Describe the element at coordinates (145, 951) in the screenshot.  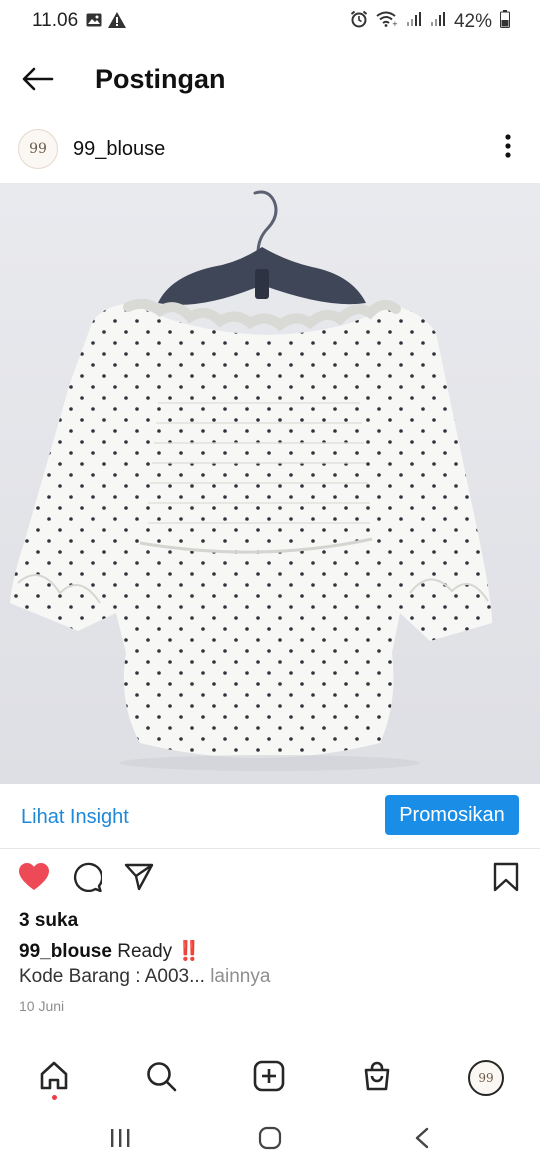
I see `caption-text: Ready` at that location.